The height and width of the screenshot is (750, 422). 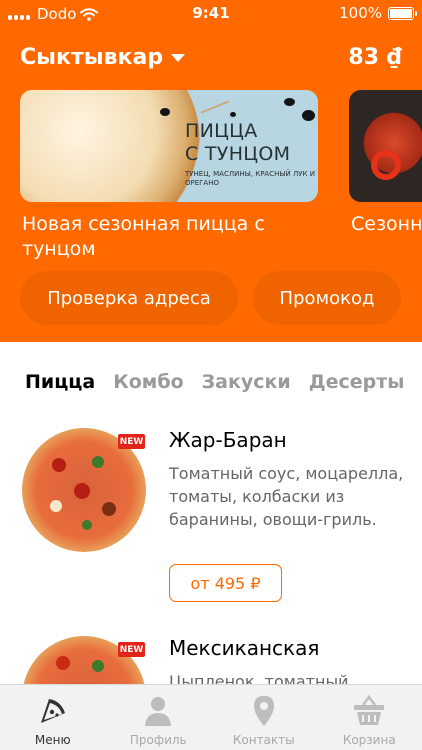 What do you see at coordinates (369, 740) in the screenshot?
I see `tabbar-label: Корзина` at bounding box center [369, 740].